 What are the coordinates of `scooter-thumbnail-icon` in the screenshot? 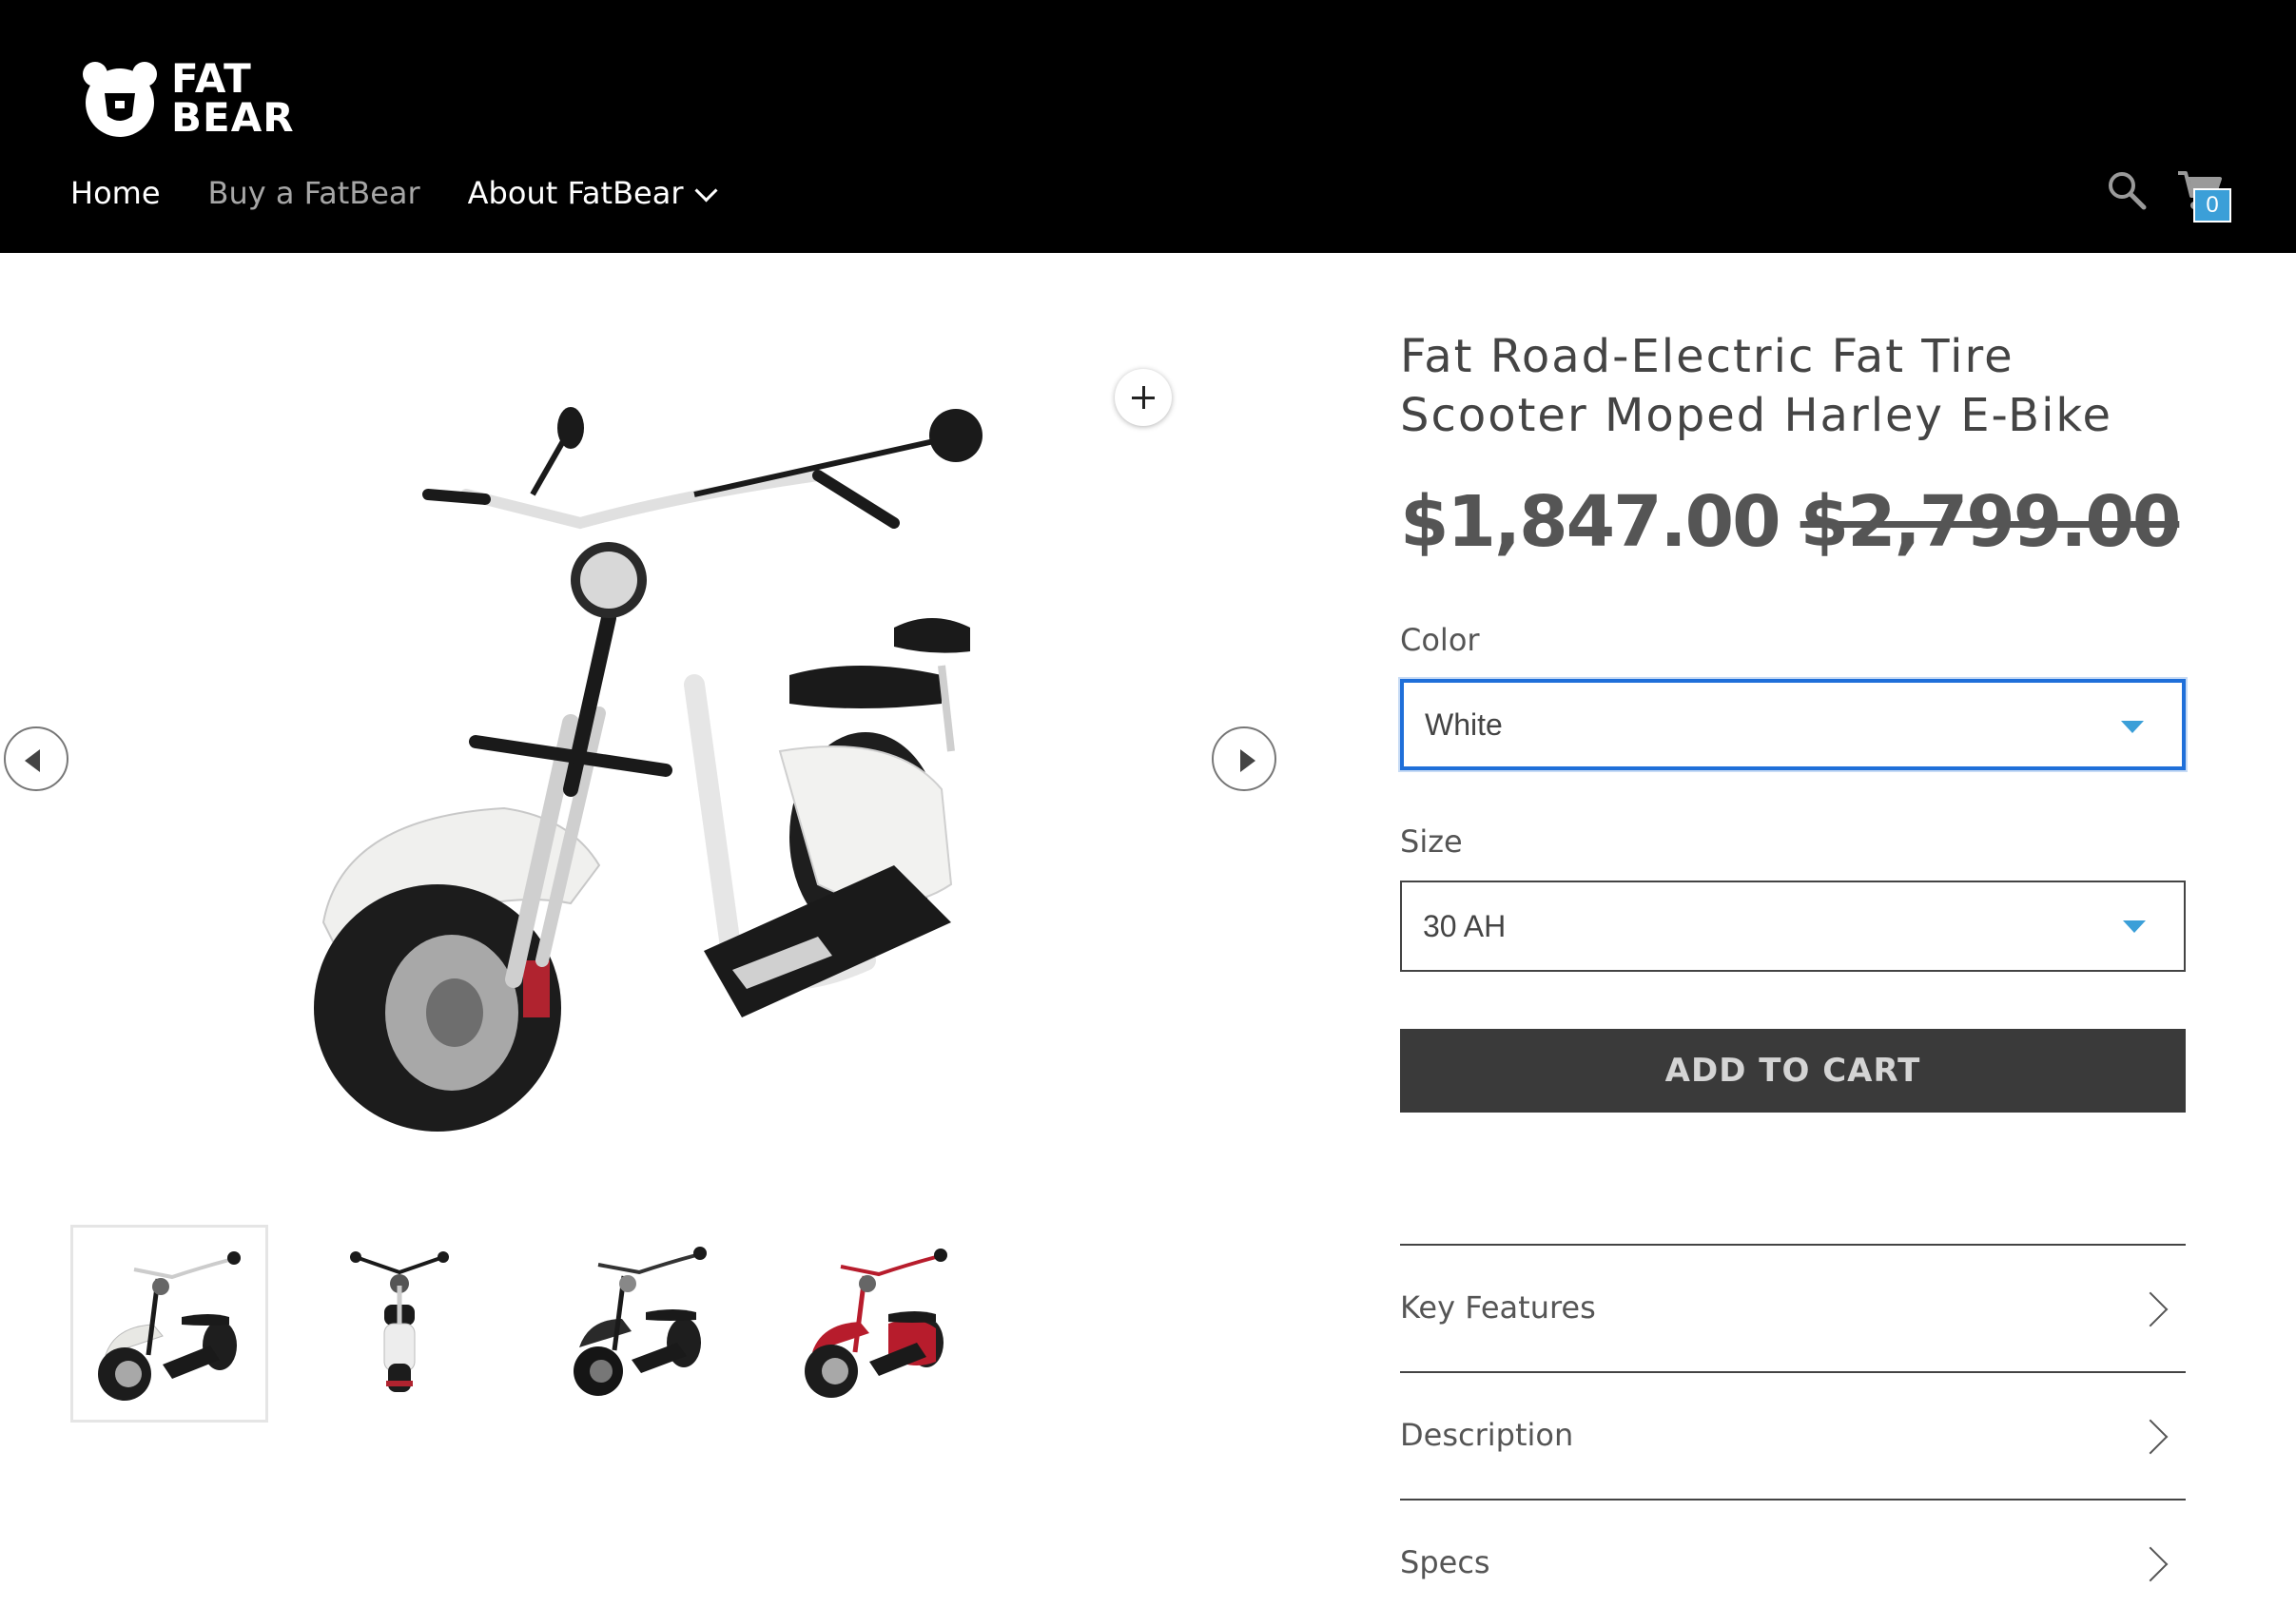 It's located at (169, 1326).